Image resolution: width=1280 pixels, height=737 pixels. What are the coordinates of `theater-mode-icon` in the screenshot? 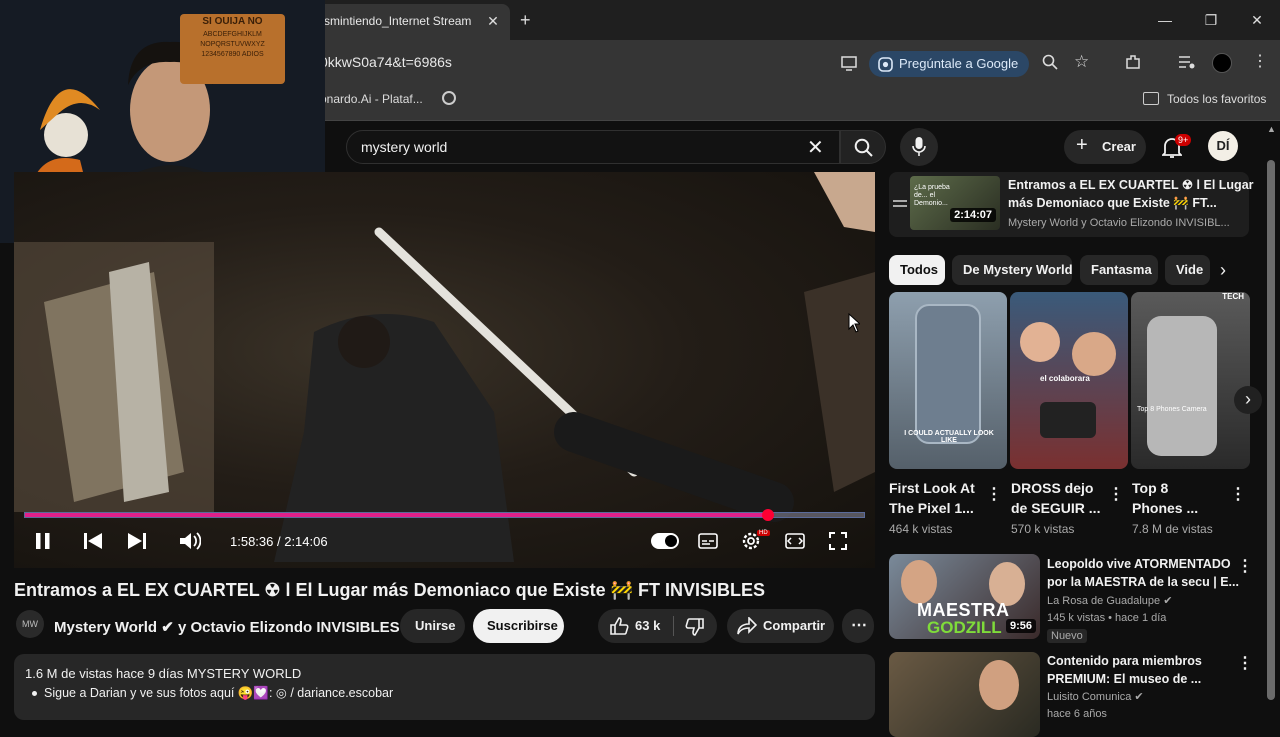 It's located at (795, 541).